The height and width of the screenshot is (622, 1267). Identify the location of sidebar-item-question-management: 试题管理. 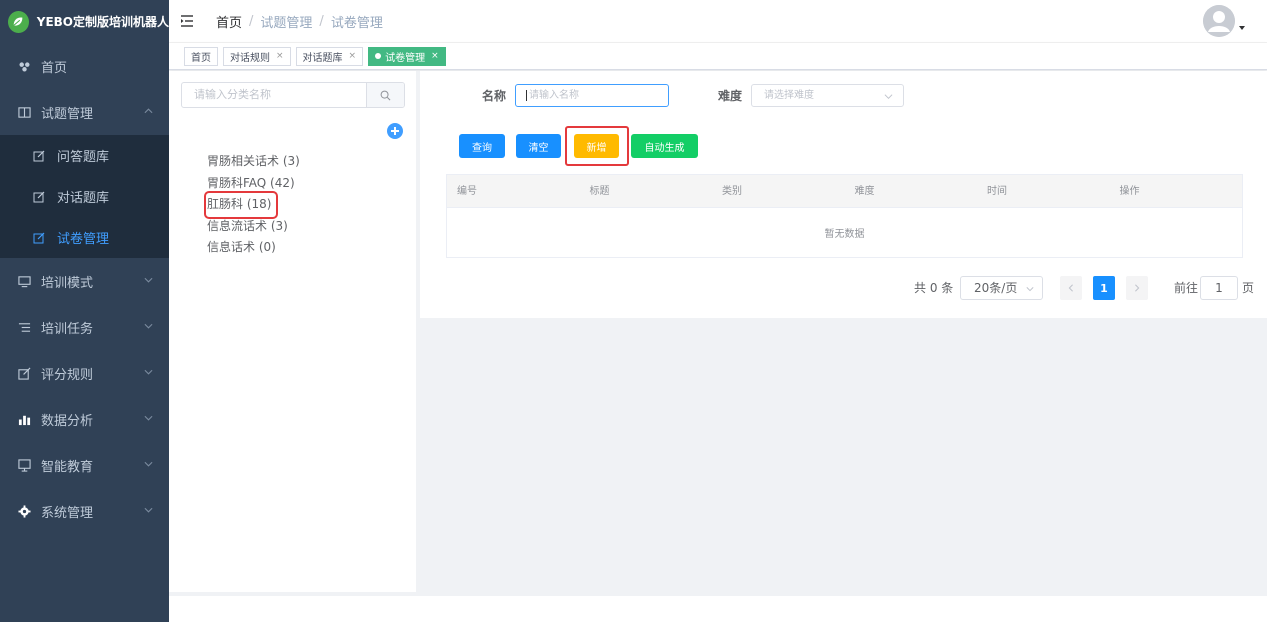
(84, 112).